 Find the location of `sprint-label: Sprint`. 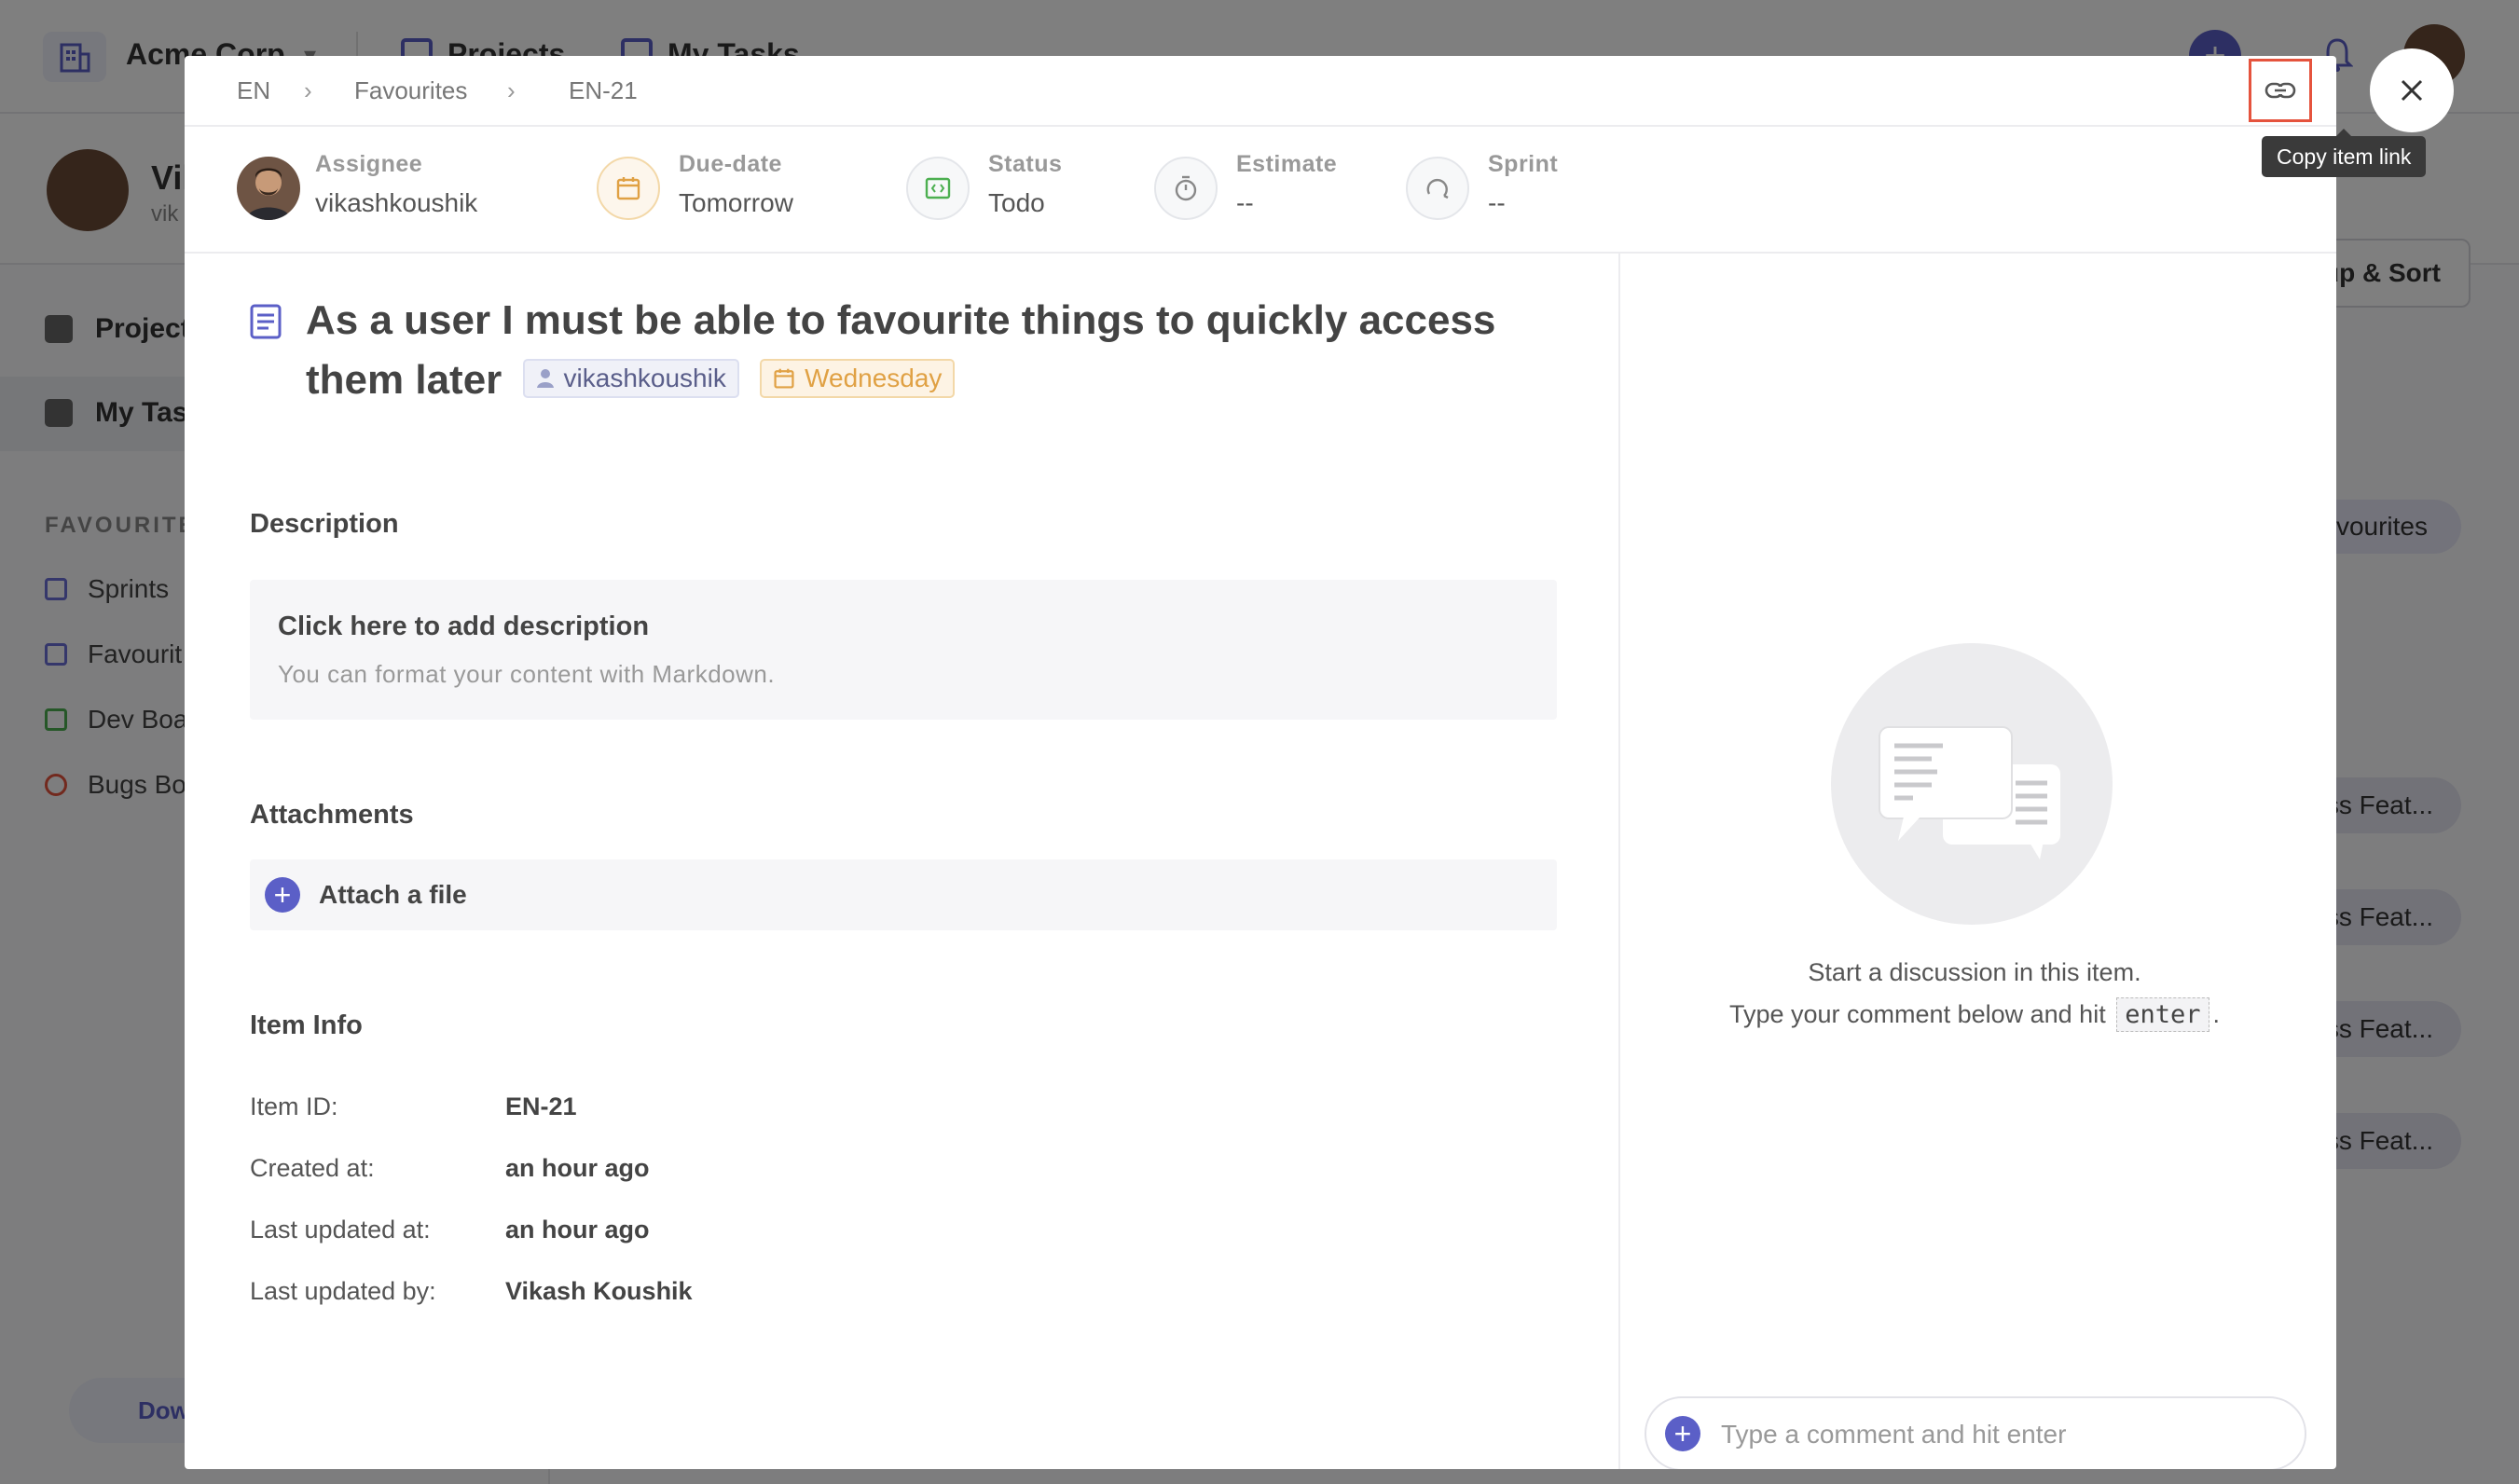

sprint-label: Sprint is located at coordinates (1523, 164).